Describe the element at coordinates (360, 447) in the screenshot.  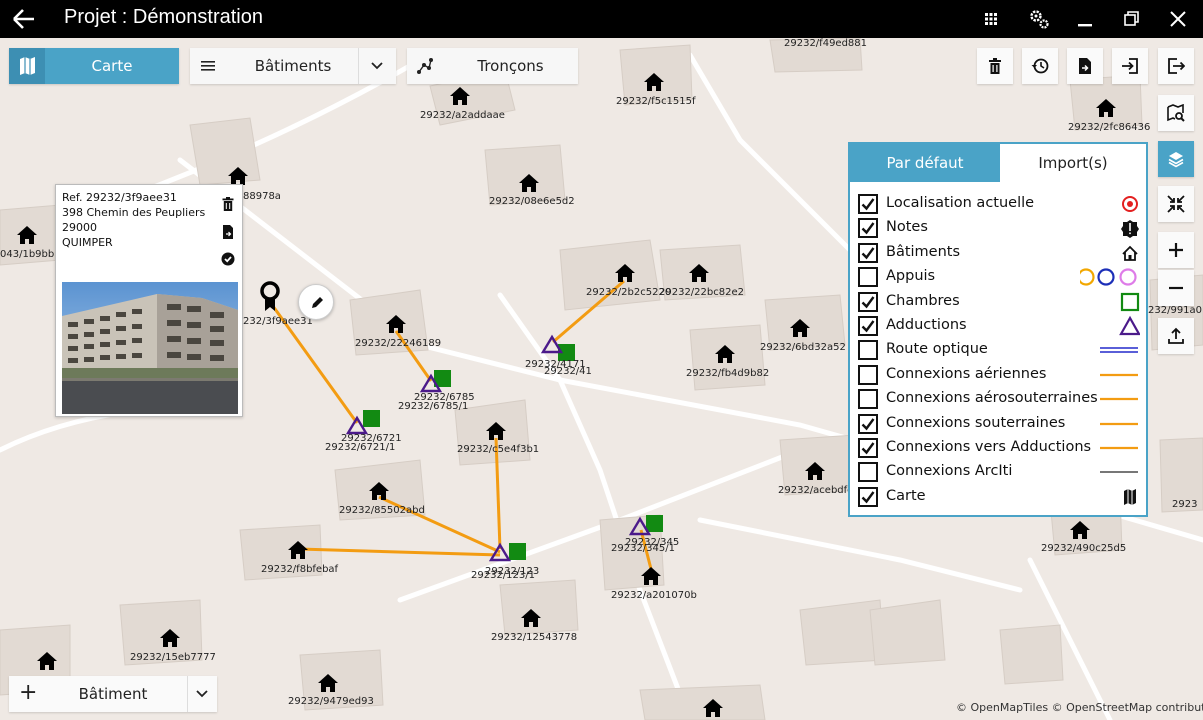
I see `map-label: 29232/6721/1` at that location.